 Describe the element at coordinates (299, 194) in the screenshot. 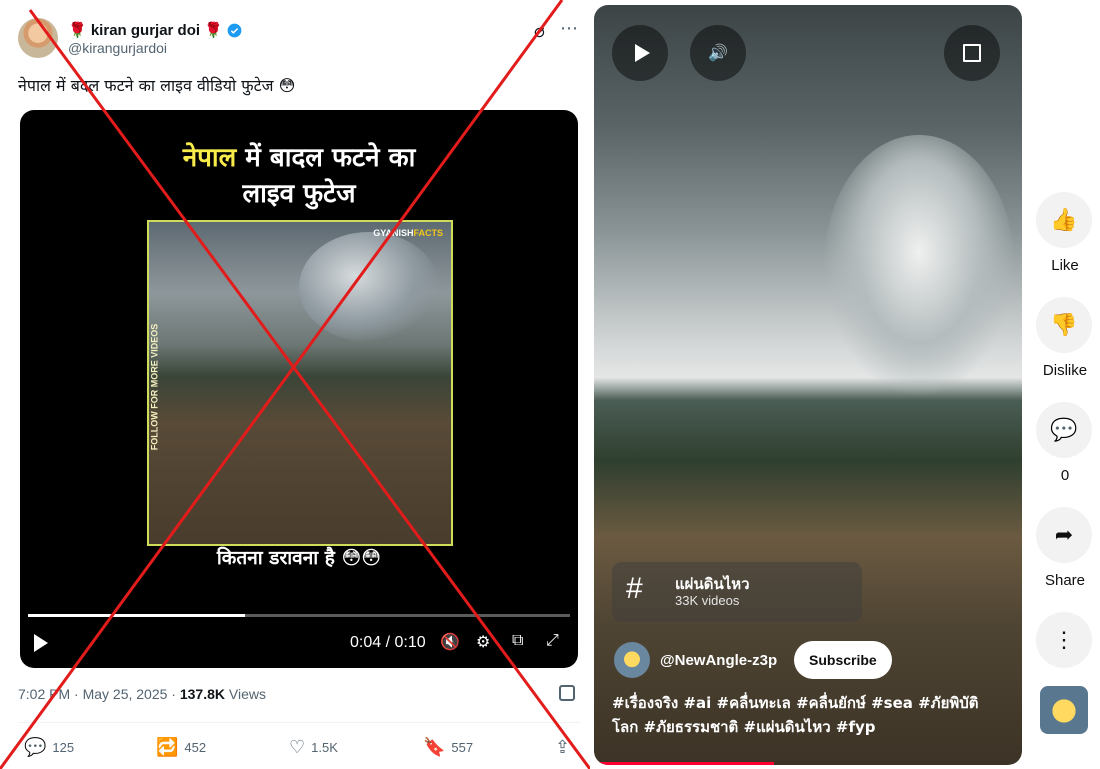

I see `video-title-line2: लाइव फुटेज` at that location.